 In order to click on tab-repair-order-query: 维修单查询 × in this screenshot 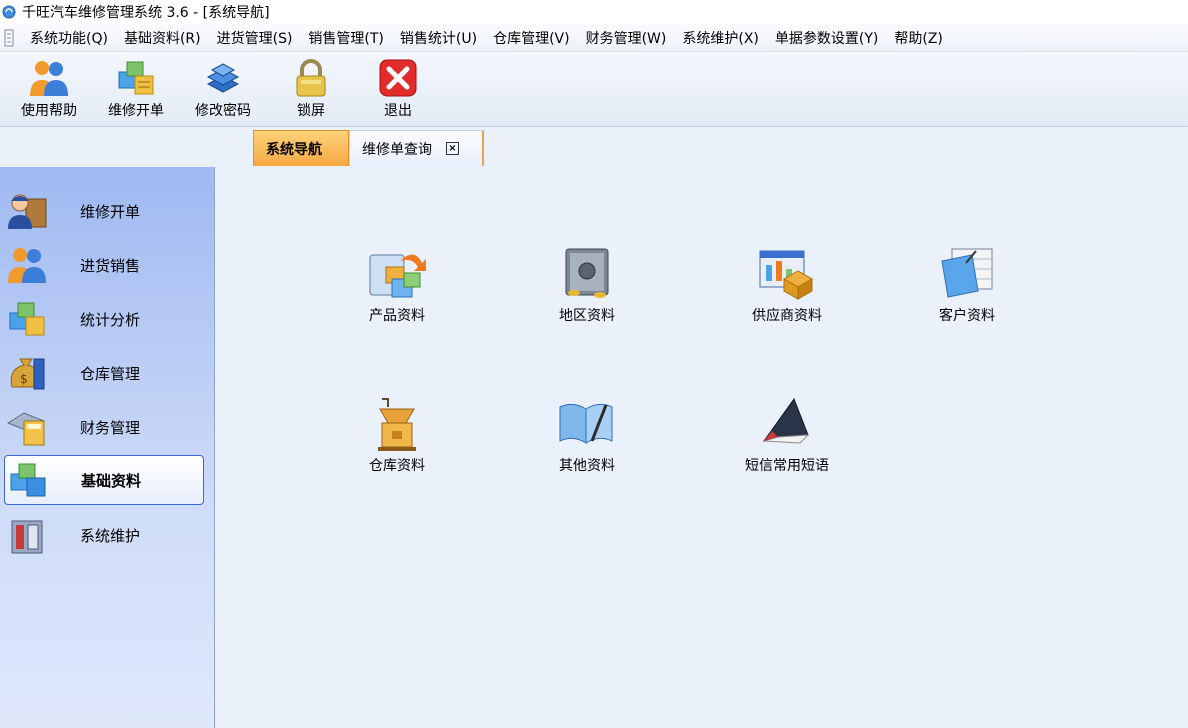, I will do `click(416, 148)`.